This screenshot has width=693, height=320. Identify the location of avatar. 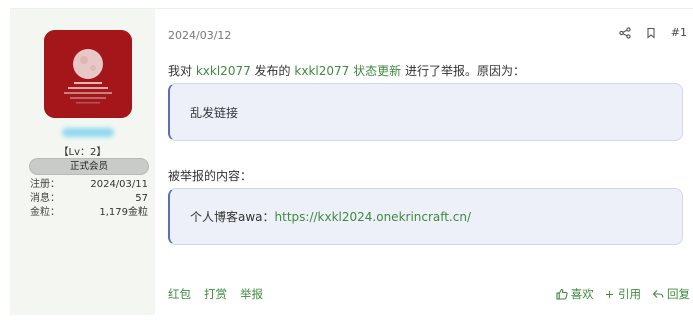
(88, 74).